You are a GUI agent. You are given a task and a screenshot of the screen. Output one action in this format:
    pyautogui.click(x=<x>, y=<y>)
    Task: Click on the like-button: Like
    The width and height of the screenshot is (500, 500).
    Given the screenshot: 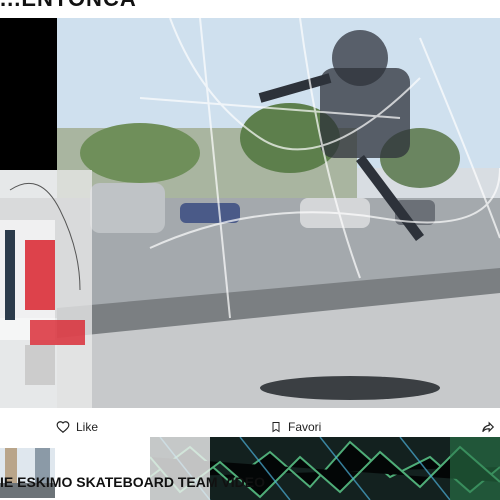 What is the action you would take?
    pyautogui.click(x=77, y=427)
    